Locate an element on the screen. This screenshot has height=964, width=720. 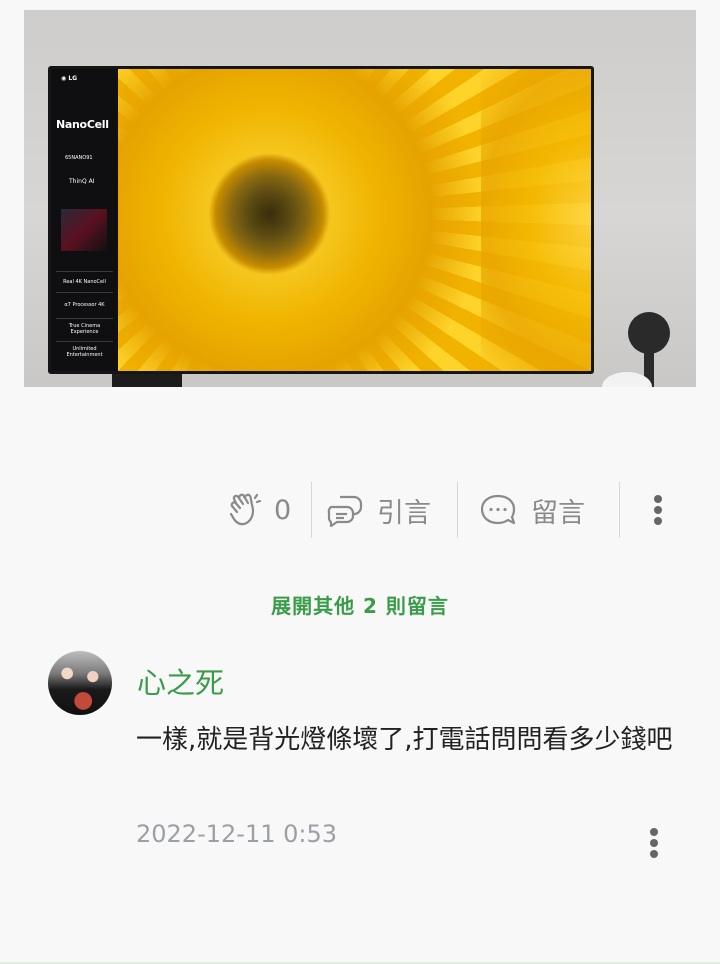
quote-label: 引言 is located at coordinates (404, 513).